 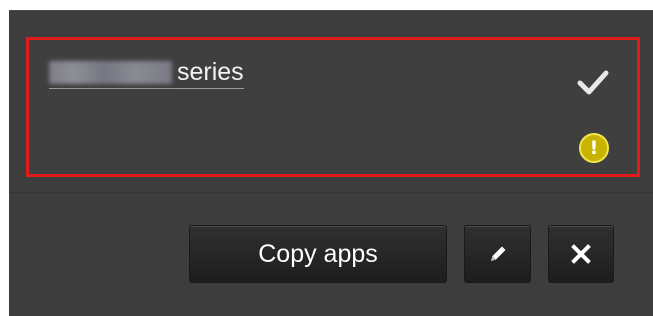 What do you see at coordinates (210, 72) in the screenshot?
I see `printer-series-label: series` at bounding box center [210, 72].